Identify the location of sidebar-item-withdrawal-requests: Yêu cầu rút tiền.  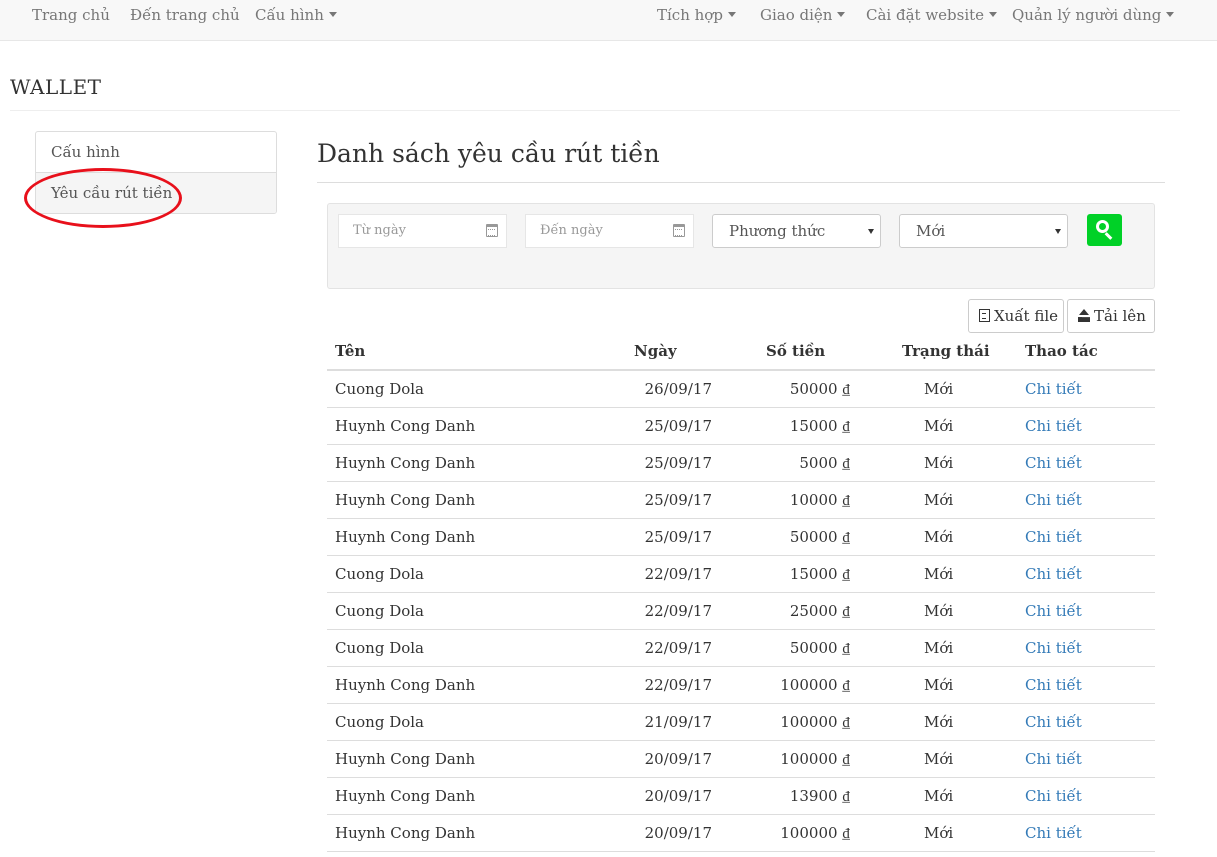
(156, 193).